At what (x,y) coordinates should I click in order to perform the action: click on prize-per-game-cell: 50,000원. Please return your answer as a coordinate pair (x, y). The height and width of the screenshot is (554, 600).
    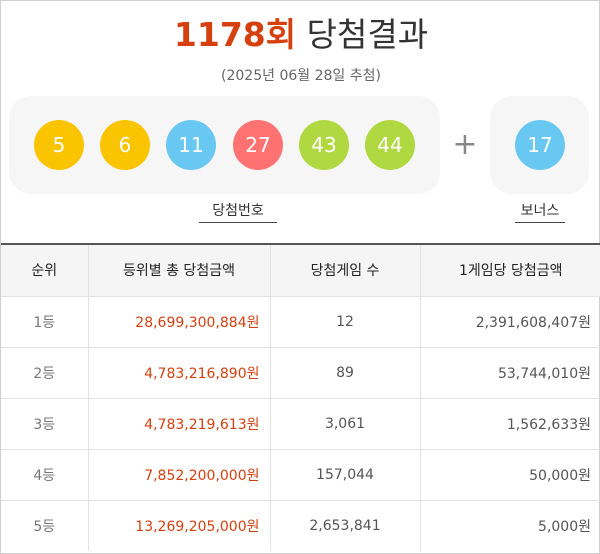
    Looking at the image, I should click on (510, 475).